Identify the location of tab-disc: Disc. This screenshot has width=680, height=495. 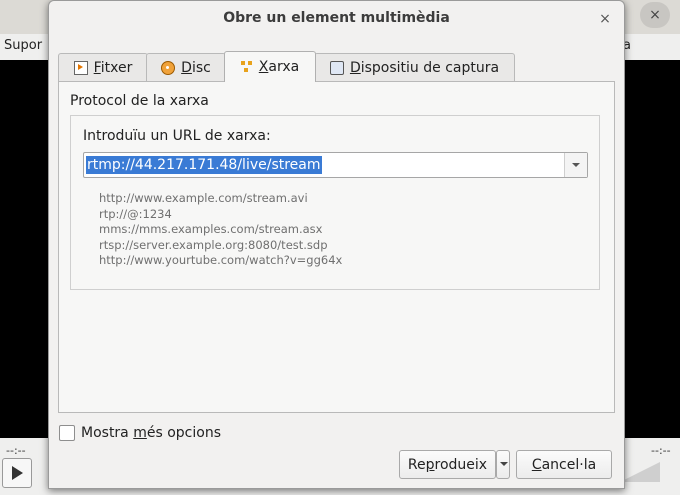
(186, 67).